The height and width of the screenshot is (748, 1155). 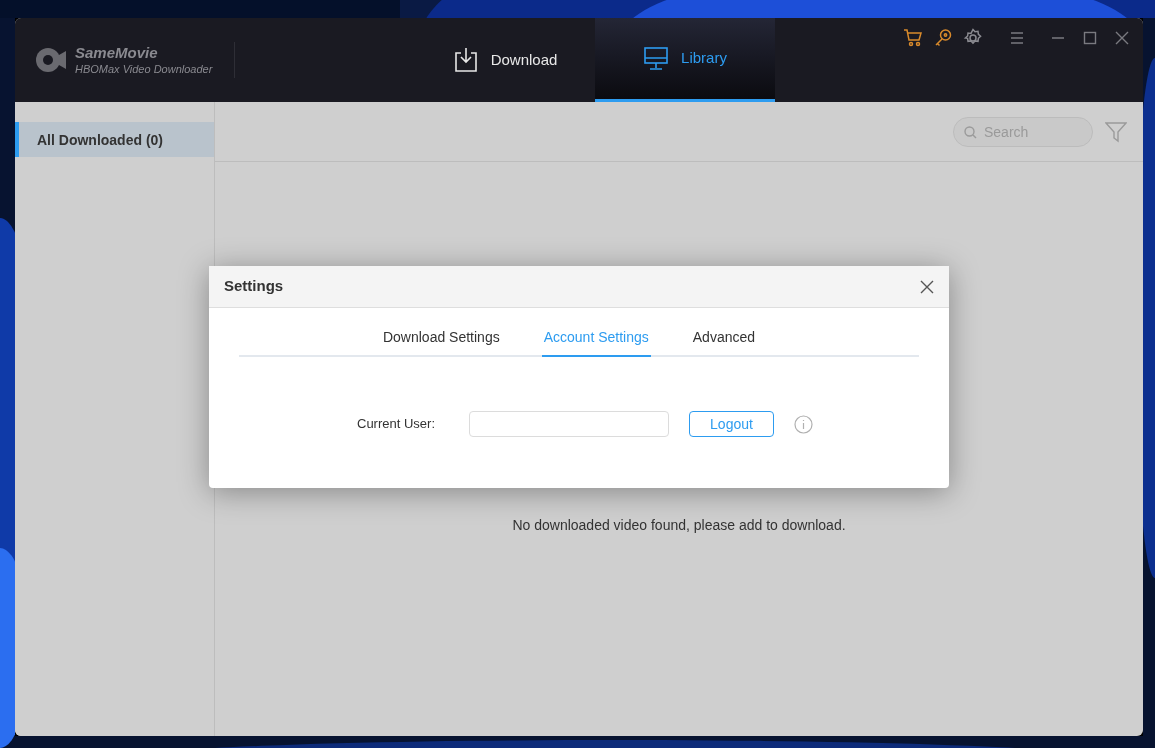 I want to click on maximize-icon, so click(x=1090, y=38).